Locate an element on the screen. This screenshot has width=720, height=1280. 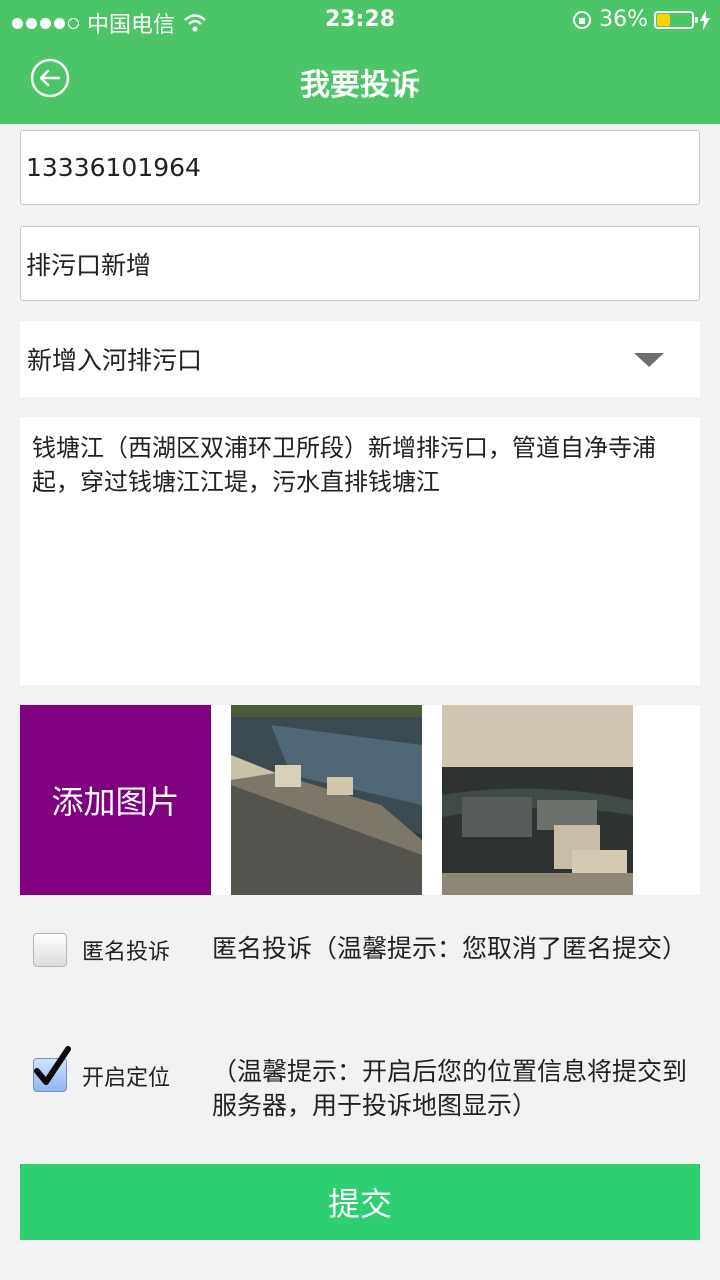
category-selected-value: 新增入河排污口 is located at coordinates (115, 360).